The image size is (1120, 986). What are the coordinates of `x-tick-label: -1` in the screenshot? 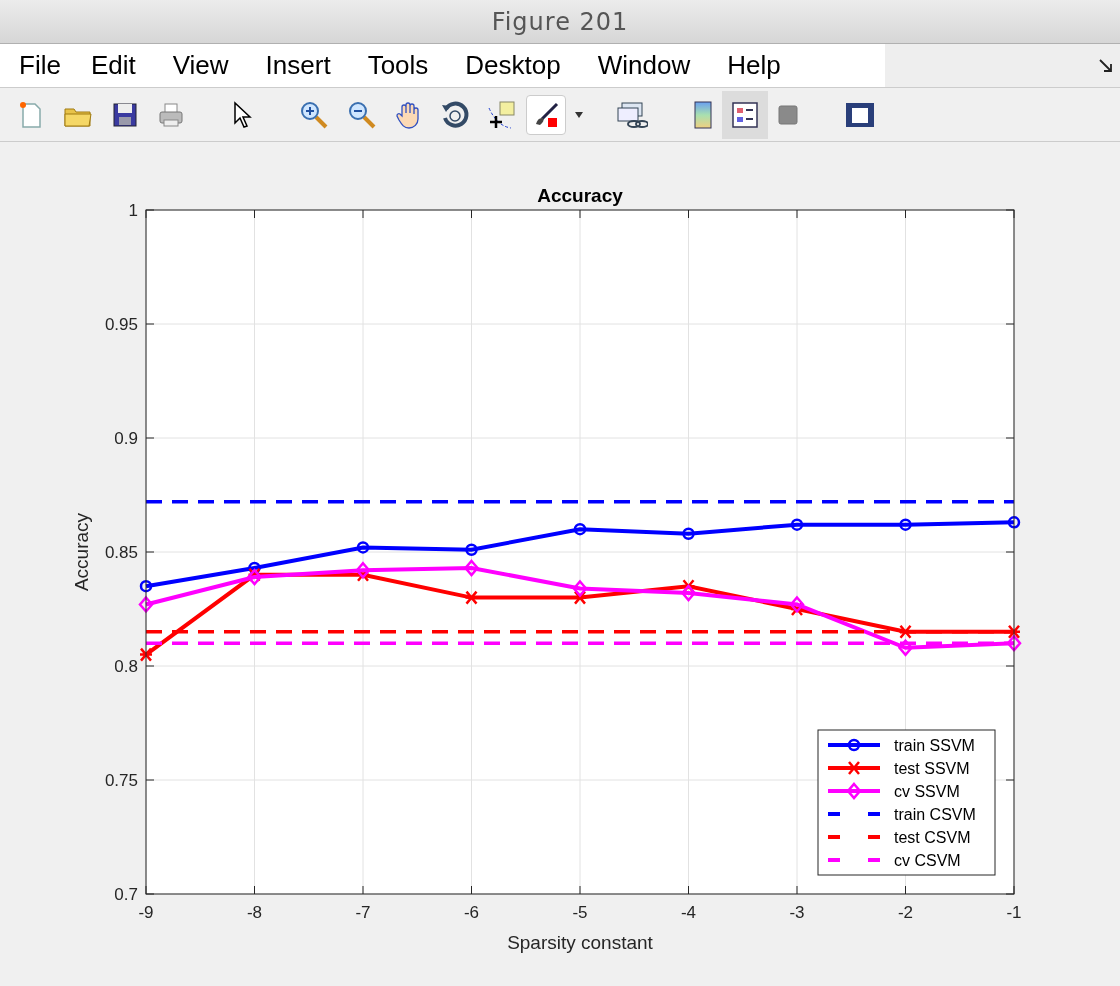 It's located at (1014, 912).